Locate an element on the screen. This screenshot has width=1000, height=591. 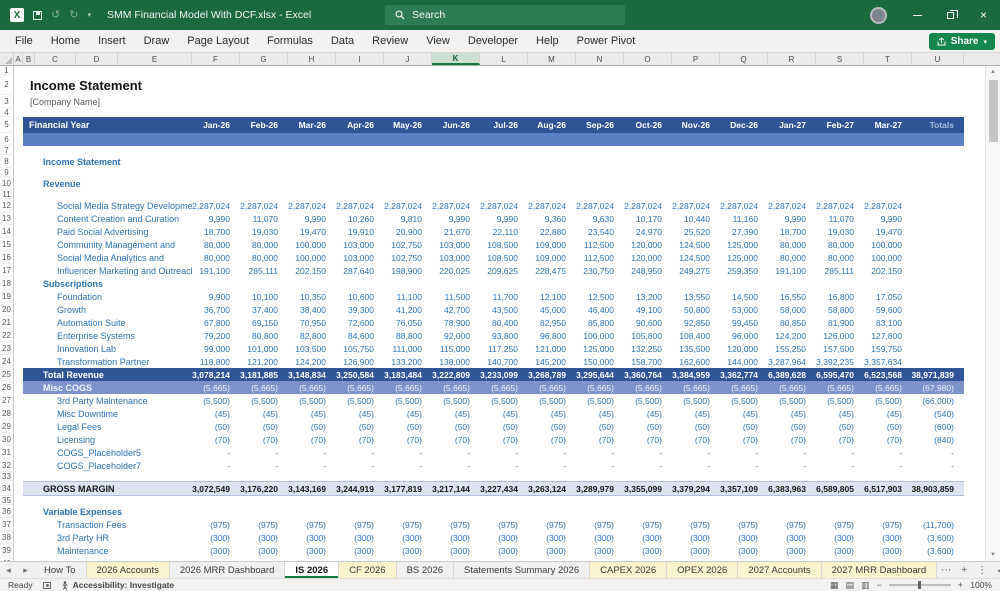
cell: 3,181,885 is located at coordinates (264, 374).